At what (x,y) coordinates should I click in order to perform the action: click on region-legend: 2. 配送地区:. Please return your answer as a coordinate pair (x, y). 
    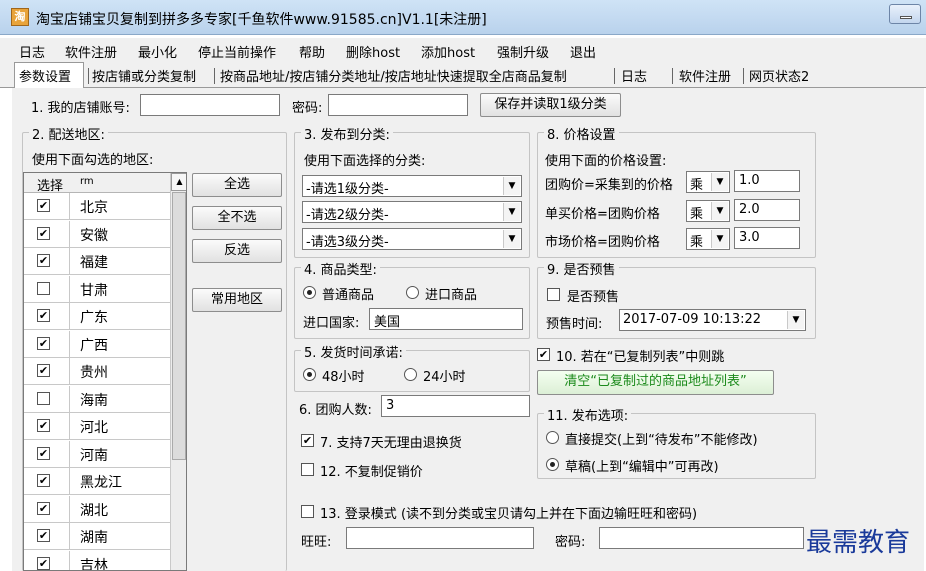
    Looking at the image, I should click on (68, 133).